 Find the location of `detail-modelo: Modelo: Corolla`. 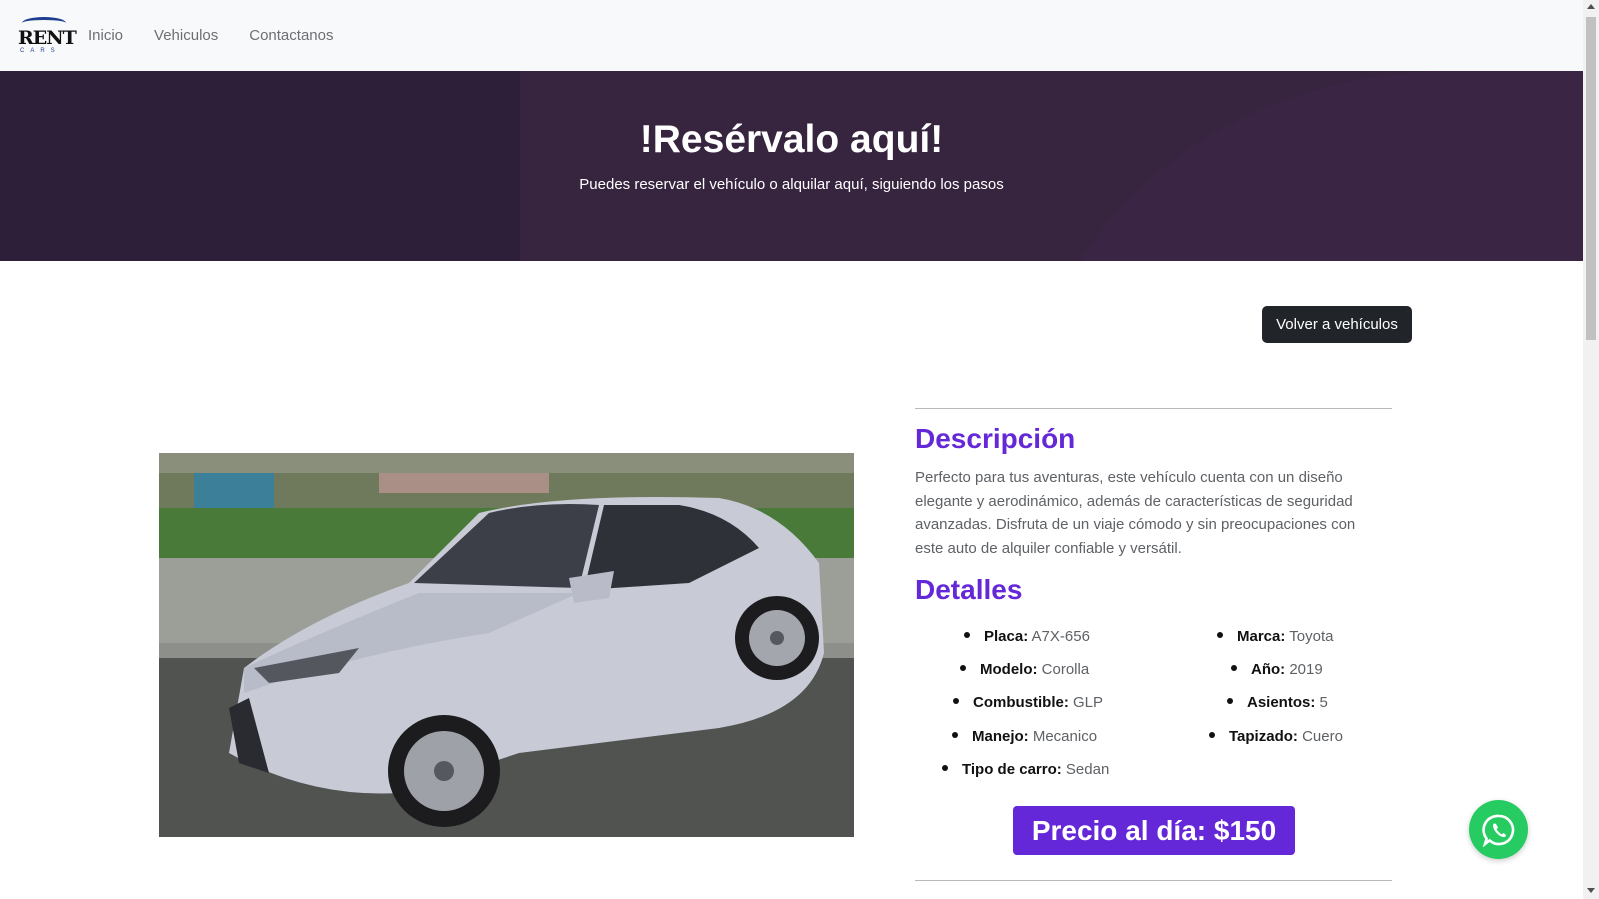

detail-modelo: Modelo: Corolla is located at coordinates (1024, 669).